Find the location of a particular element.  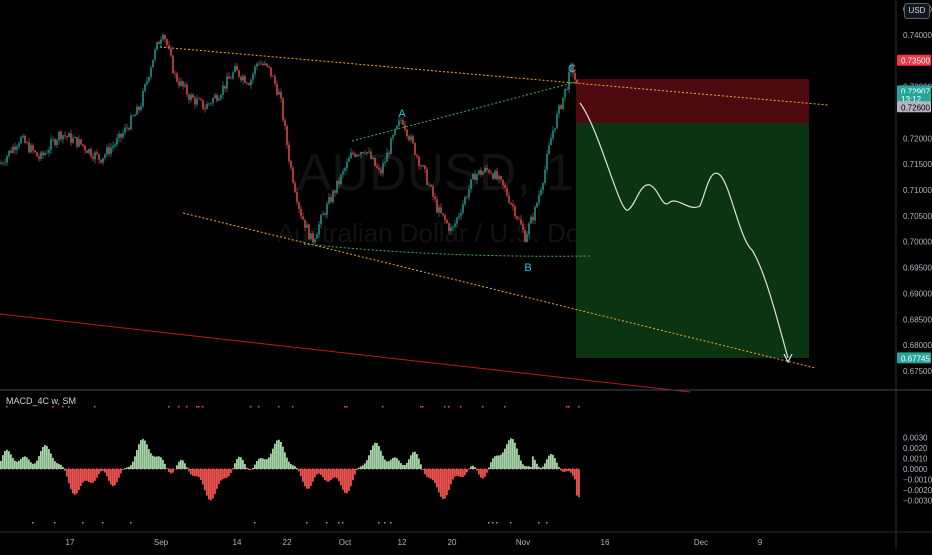

time-tick-label: 12 is located at coordinates (402, 542).